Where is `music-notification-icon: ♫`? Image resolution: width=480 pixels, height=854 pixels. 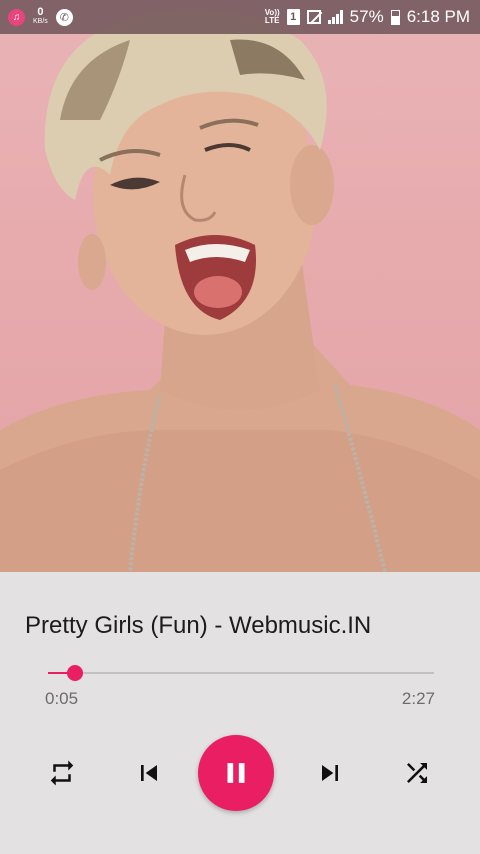
music-notification-icon: ♫ is located at coordinates (16, 17).